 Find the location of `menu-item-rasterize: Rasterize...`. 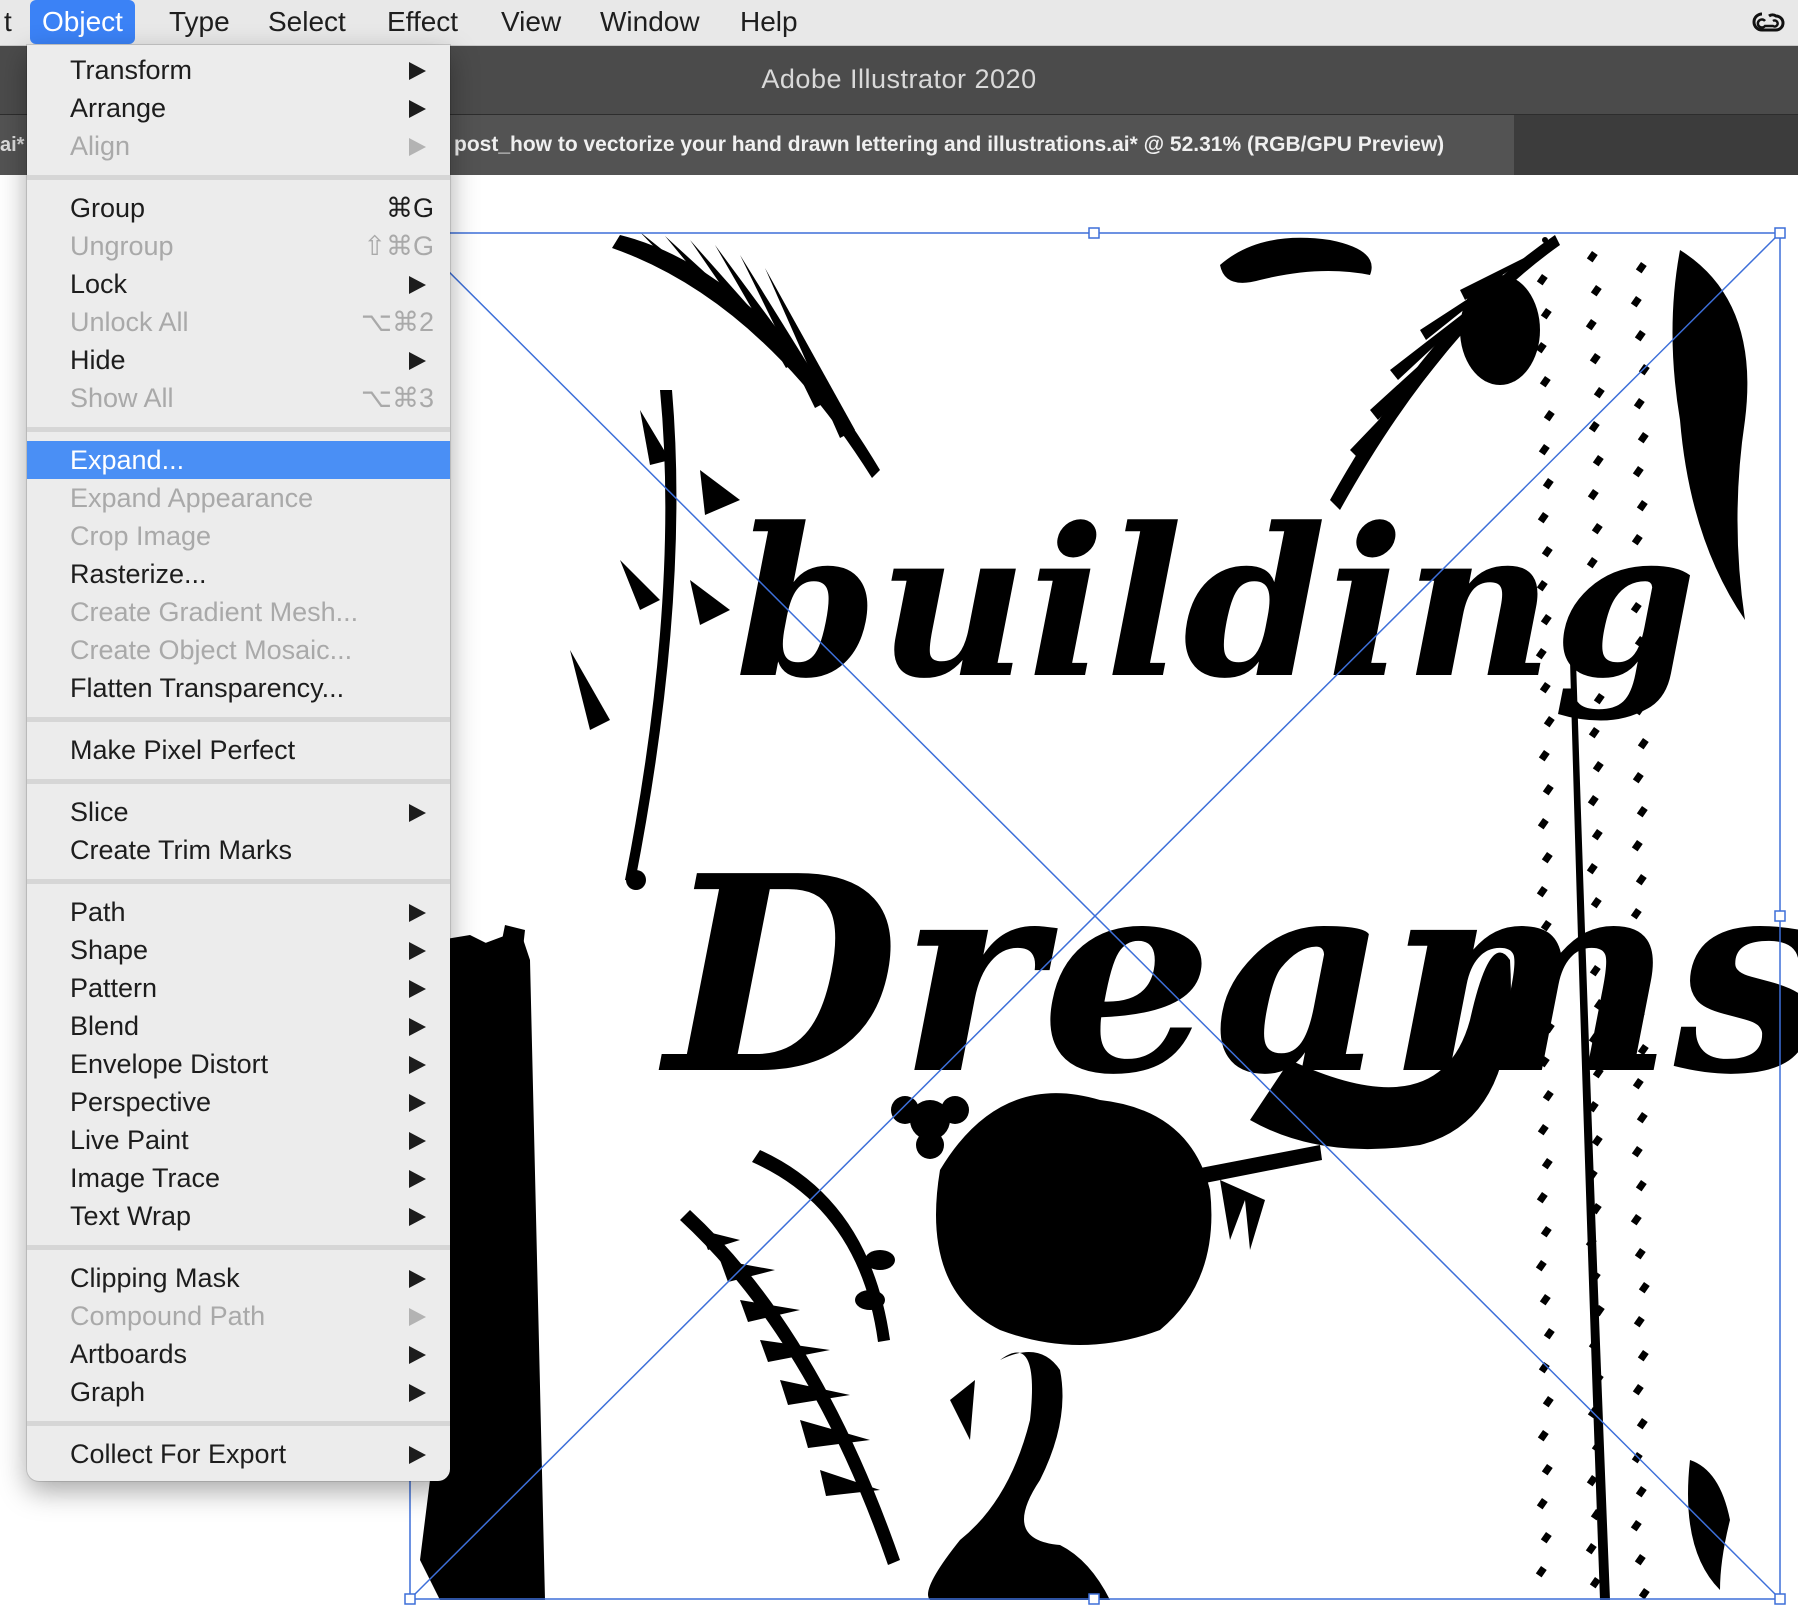

menu-item-rasterize: Rasterize... is located at coordinates (238, 574).